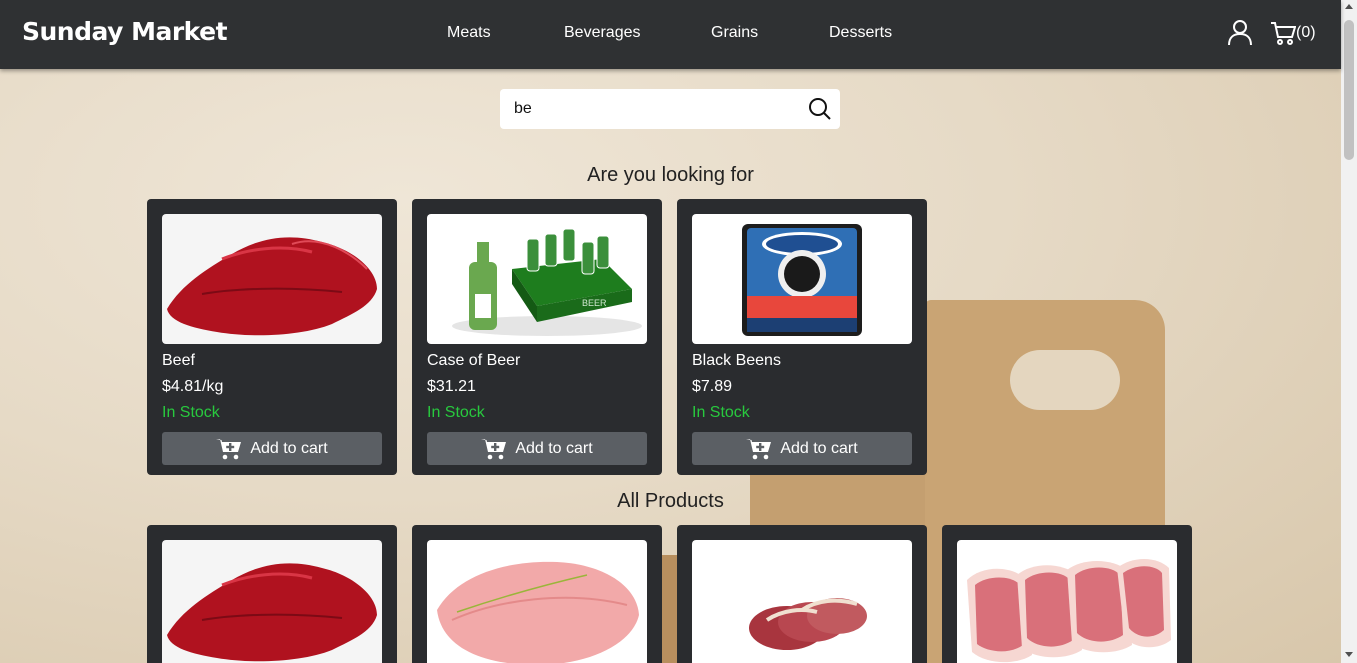 The image size is (1357, 663). I want to click on cart-count: (0), so click(1306, 32).